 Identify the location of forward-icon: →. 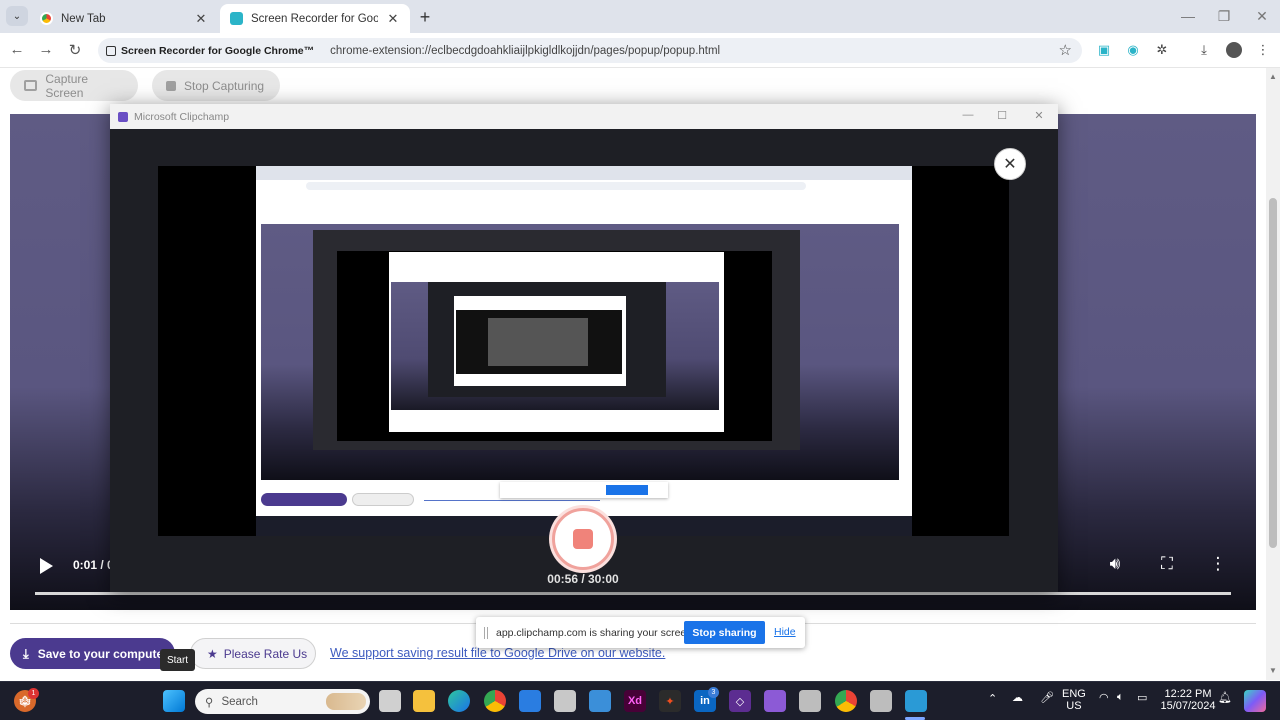
(46, 49).